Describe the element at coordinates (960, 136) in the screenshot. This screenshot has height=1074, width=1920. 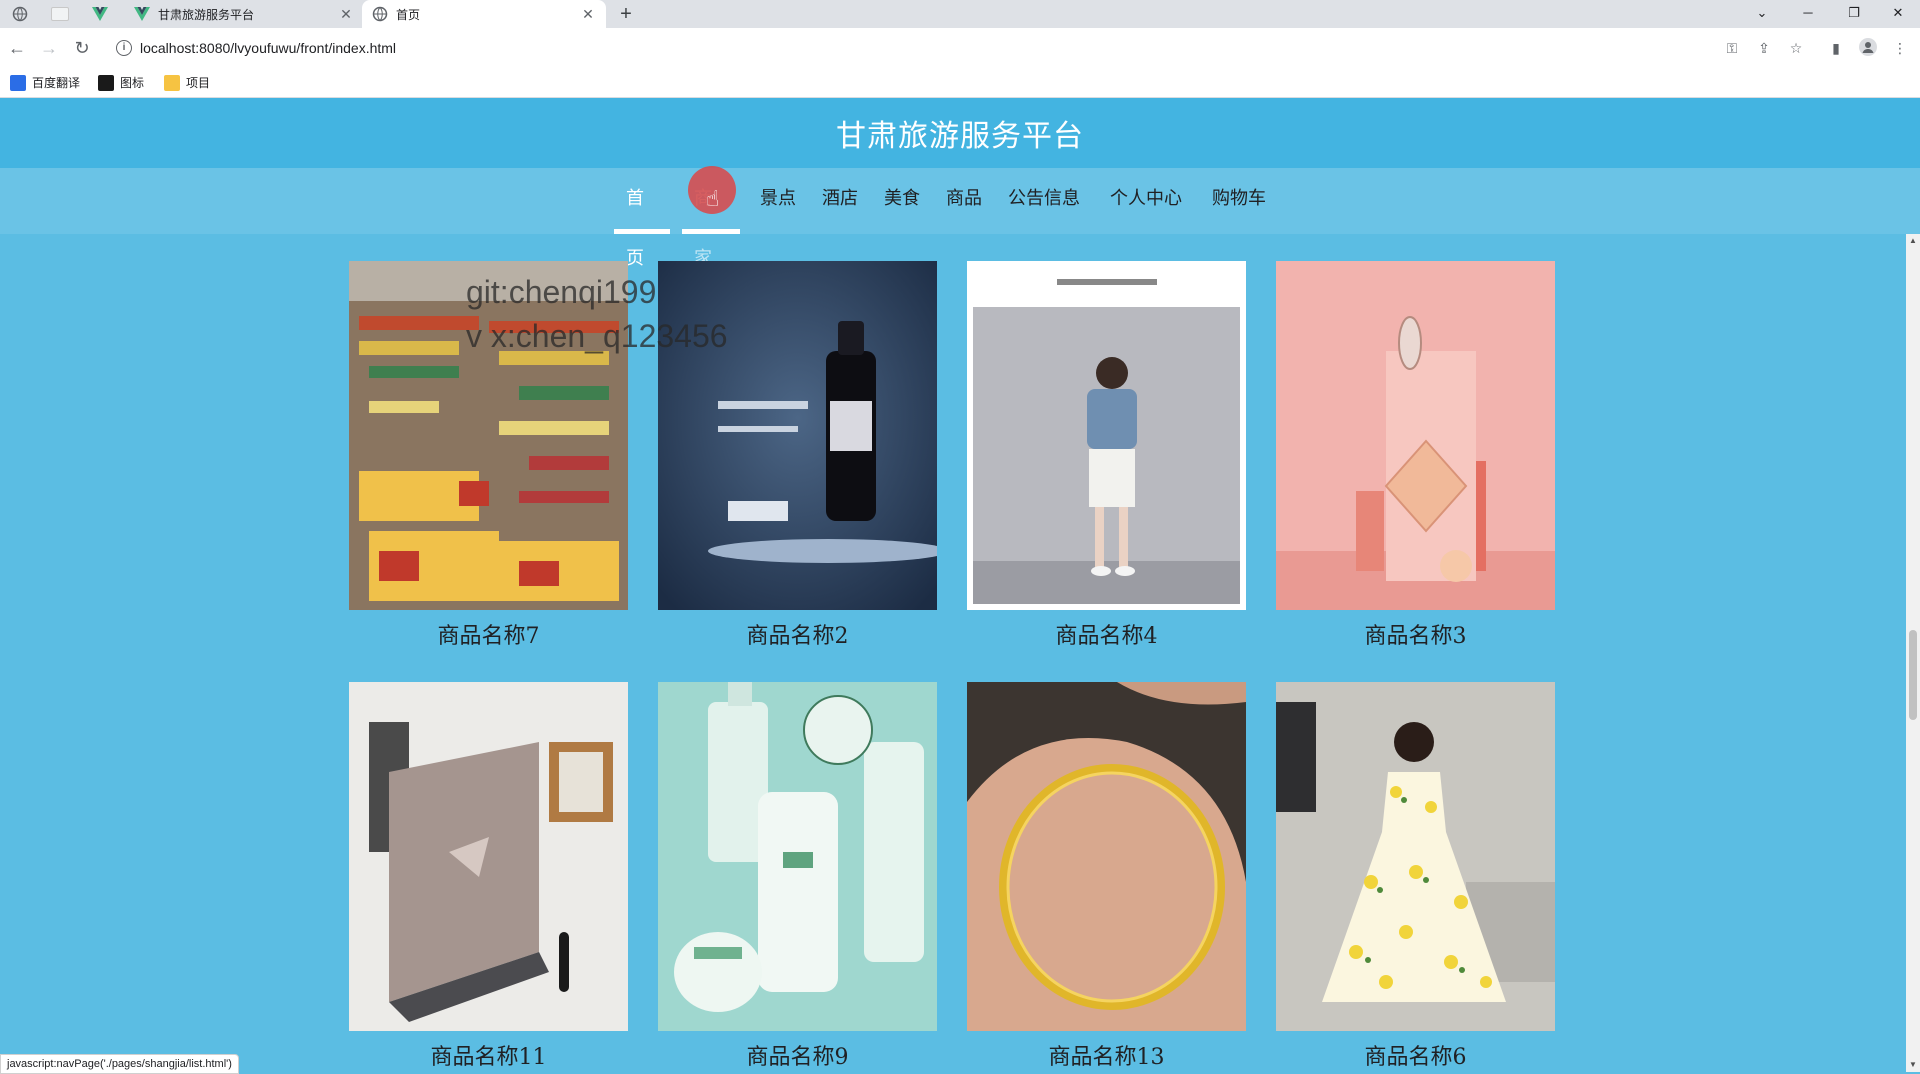
I see `site-title: 甘肃旅游服务平台` at that location.